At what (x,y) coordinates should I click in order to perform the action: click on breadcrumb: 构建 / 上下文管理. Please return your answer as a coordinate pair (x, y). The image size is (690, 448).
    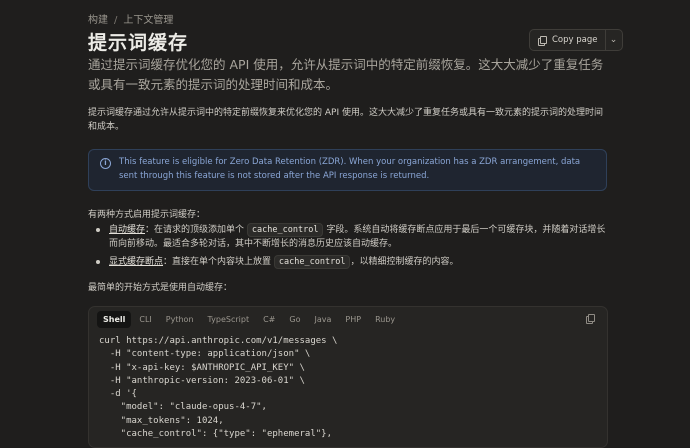
    Looking at the image, I should click on (130, 18).